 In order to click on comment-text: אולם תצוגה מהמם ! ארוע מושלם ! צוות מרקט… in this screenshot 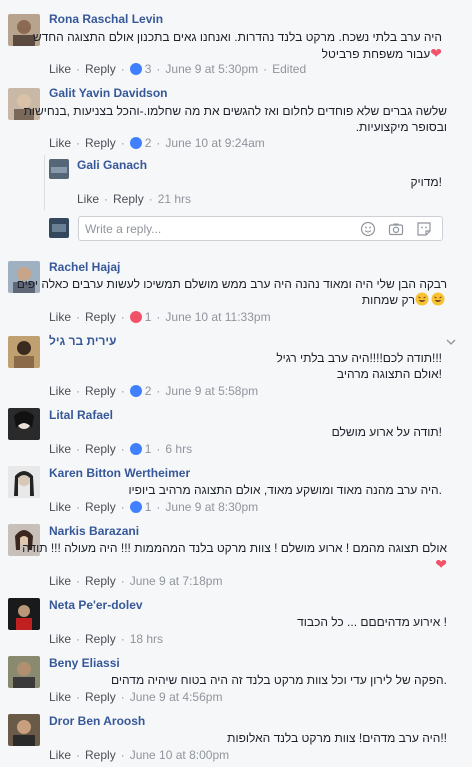, I will do `click(234, 548)`.